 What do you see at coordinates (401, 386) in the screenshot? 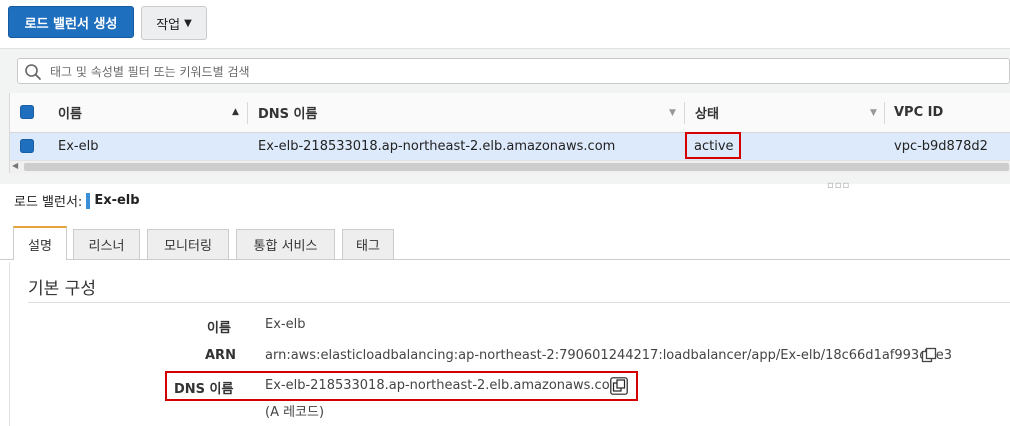
I see `dns-highlight-box` at bounding box center [401, 386].